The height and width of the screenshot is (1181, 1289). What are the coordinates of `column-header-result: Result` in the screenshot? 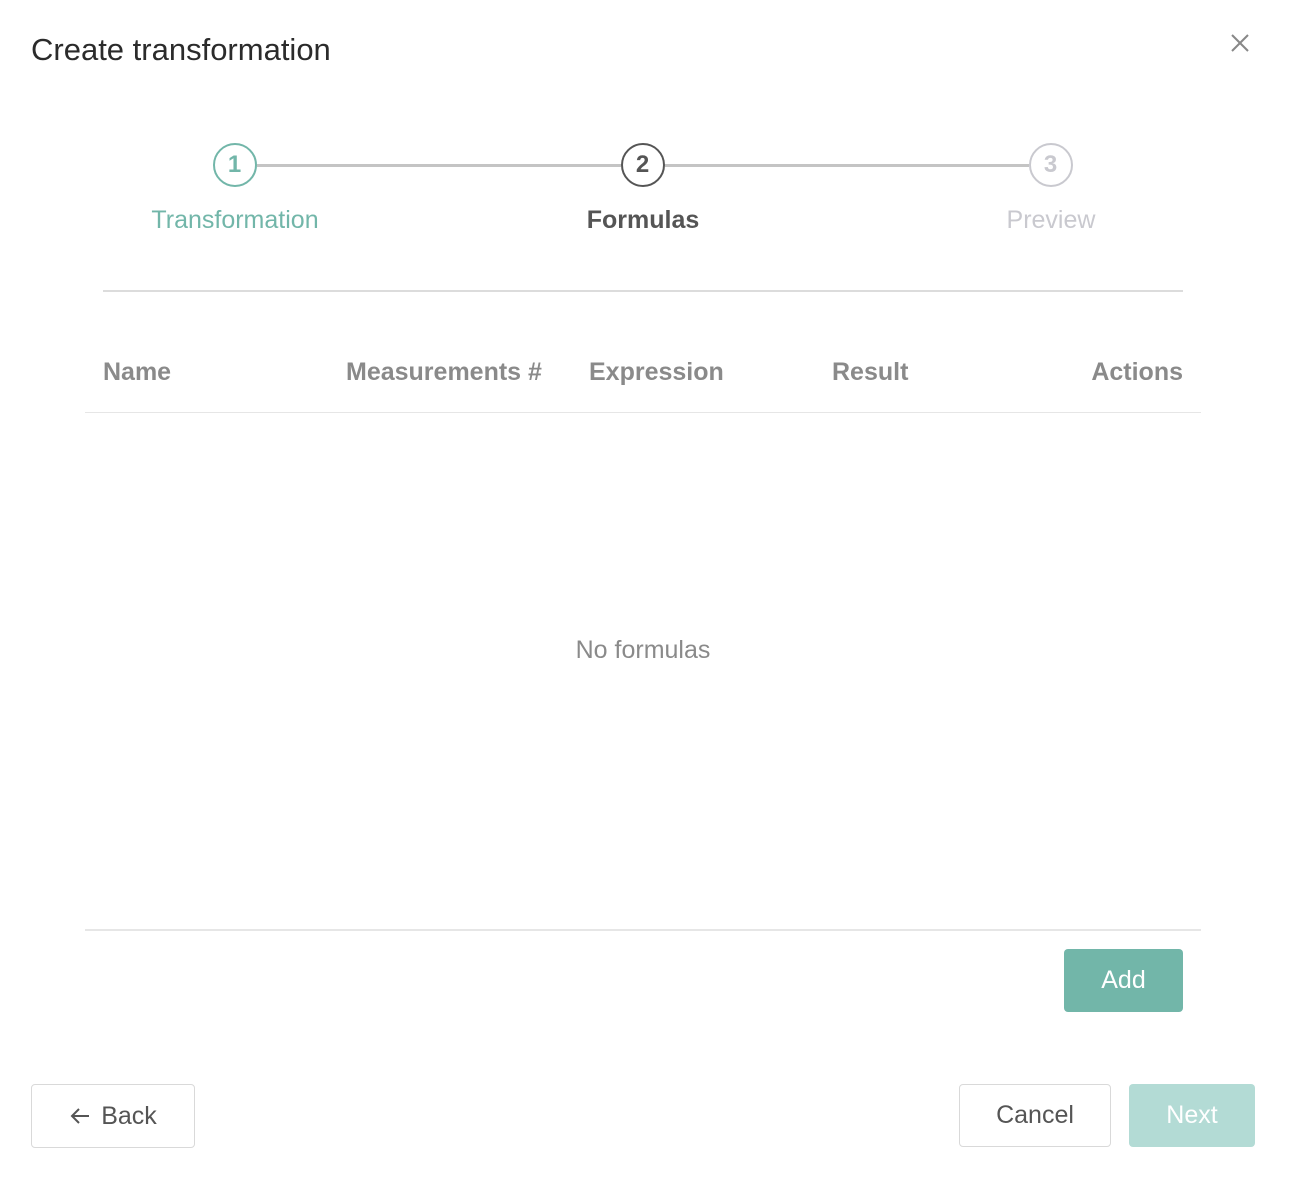 It's located at (870, 372).